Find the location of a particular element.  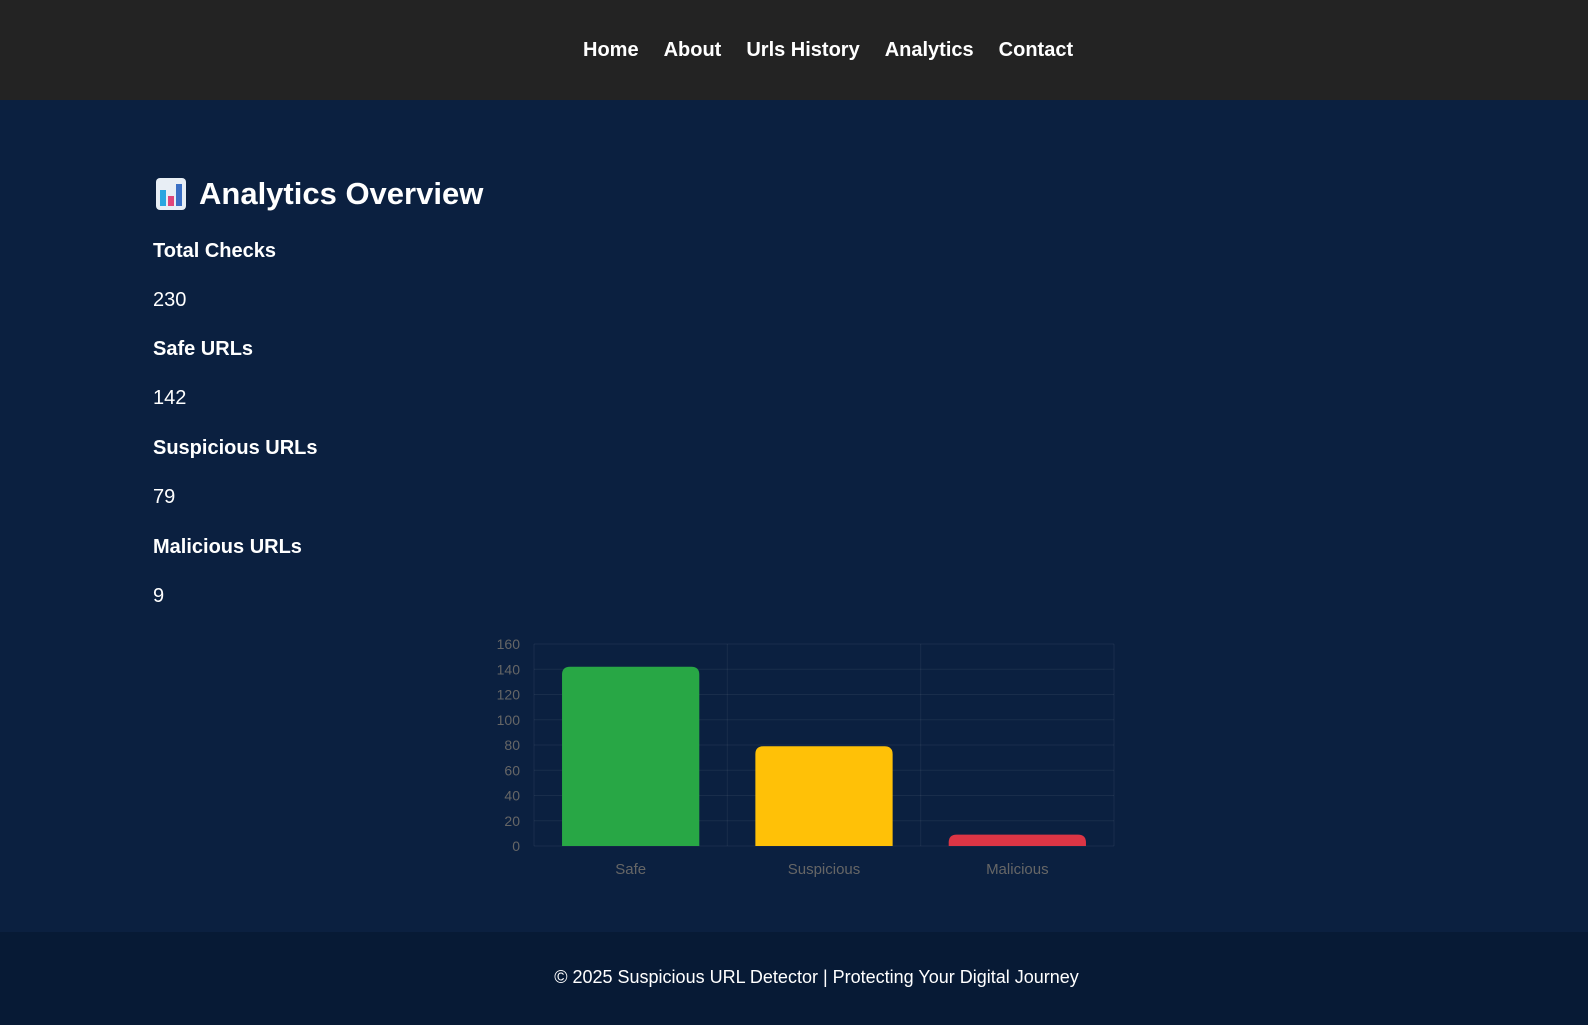

y-tick-label: 160 is located at coordinates (509, 644).